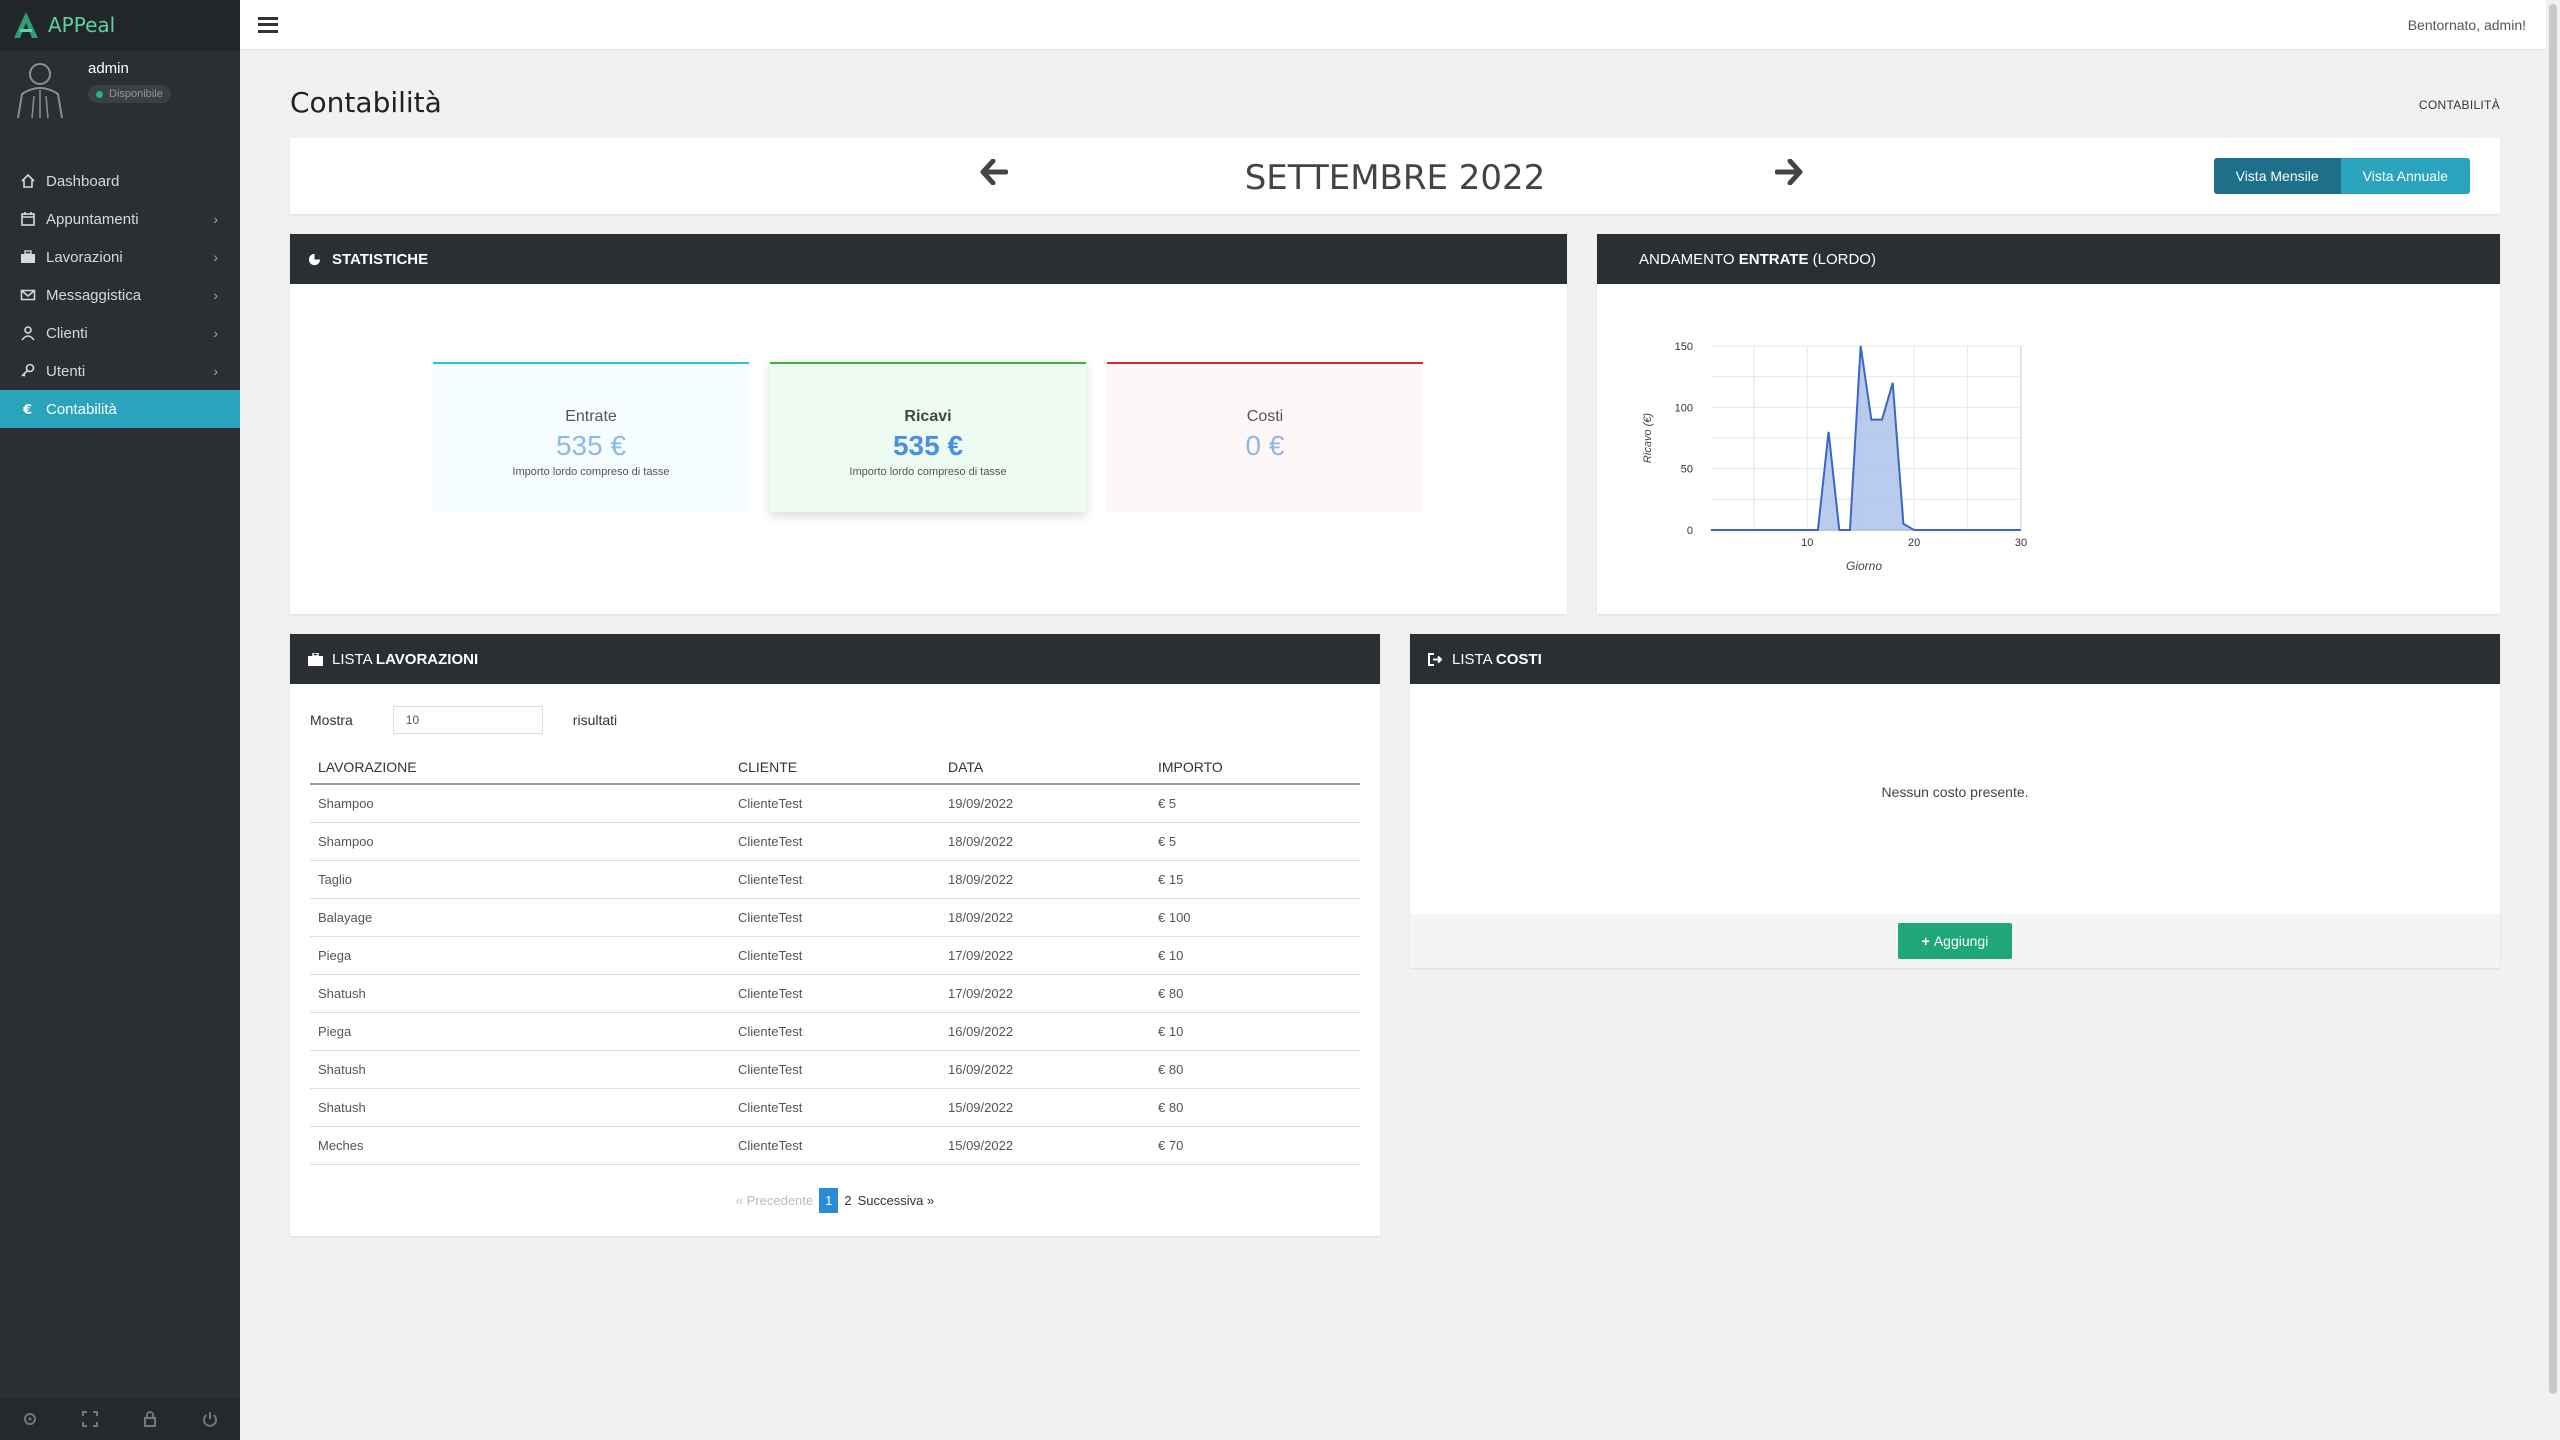  I want to click on avatar, so click(40, 87).